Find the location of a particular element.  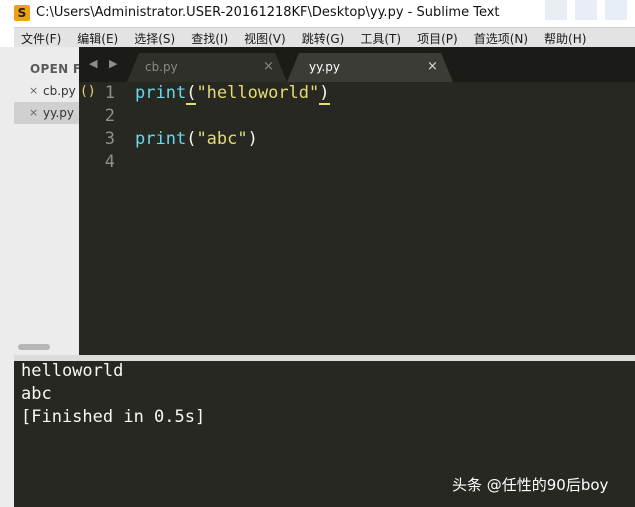

menu-find: 查找(I) is located at coordinates (209, 38).